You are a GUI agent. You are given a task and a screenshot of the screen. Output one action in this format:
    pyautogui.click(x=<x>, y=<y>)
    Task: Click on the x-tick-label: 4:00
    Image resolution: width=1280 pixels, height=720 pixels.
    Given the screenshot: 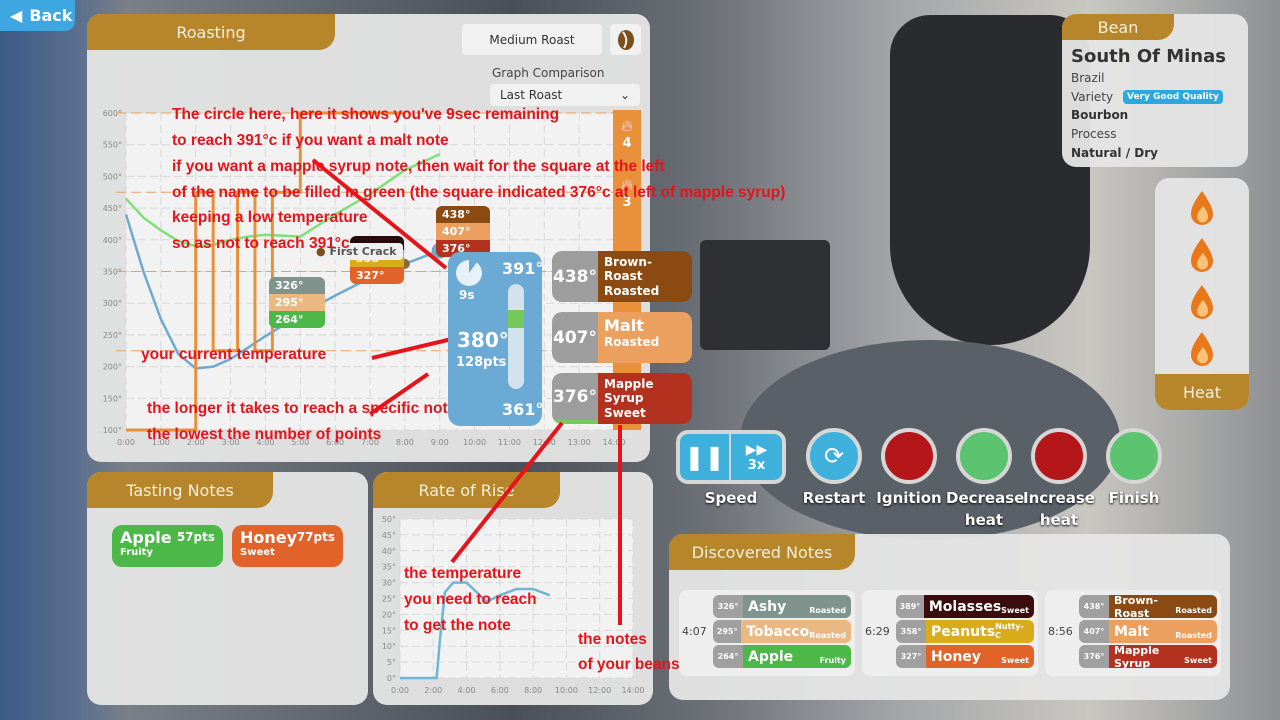 What is the action you would take?
    pyautogui.click(x=467, y=690)
    